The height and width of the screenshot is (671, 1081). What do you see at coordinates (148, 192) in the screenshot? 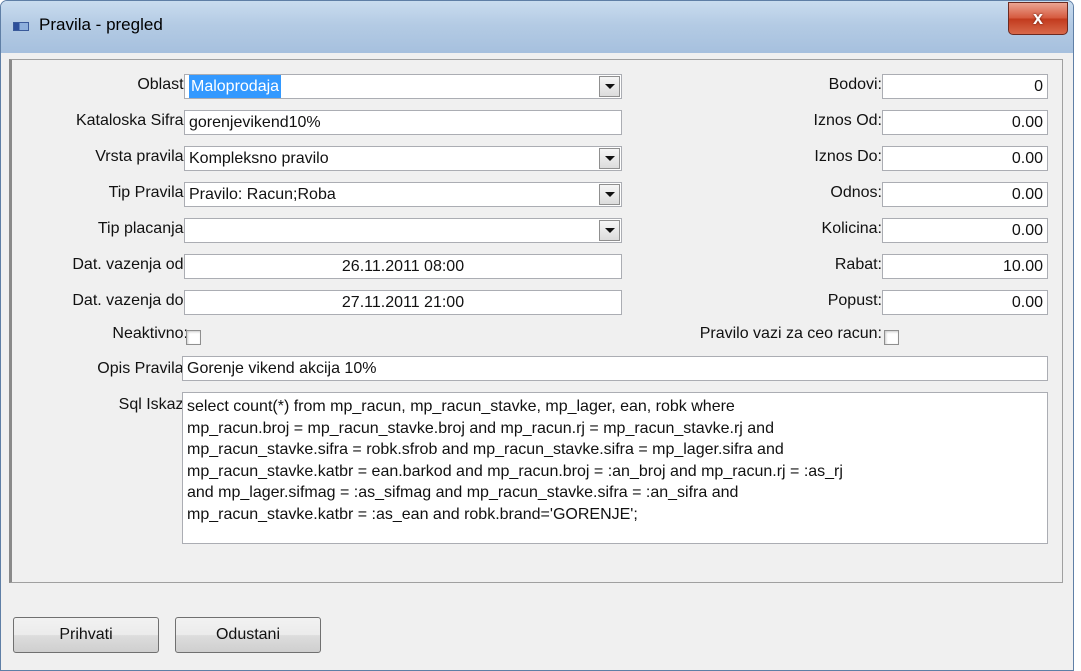
I see `tip-pravila-label: Tip Pravila:` at bounding box center [148, 192].